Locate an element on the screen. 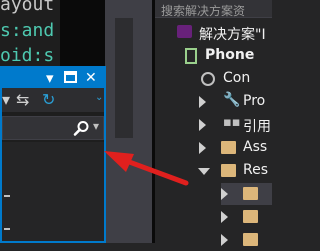 This screenshot has height=251, width=320. wrench-icon: 🔧 is located at coordinates (232, 100).